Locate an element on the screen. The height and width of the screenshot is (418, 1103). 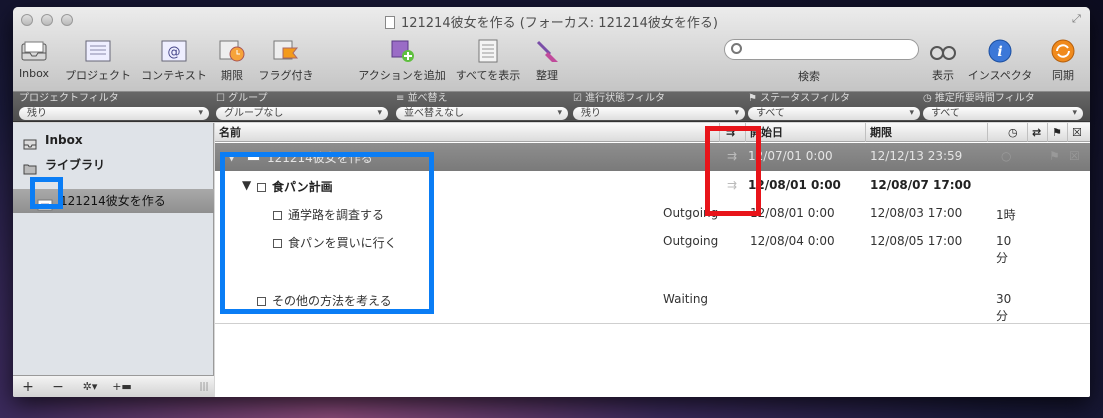
note-row-icon: ☒ is located at coordinates (1074, 156).